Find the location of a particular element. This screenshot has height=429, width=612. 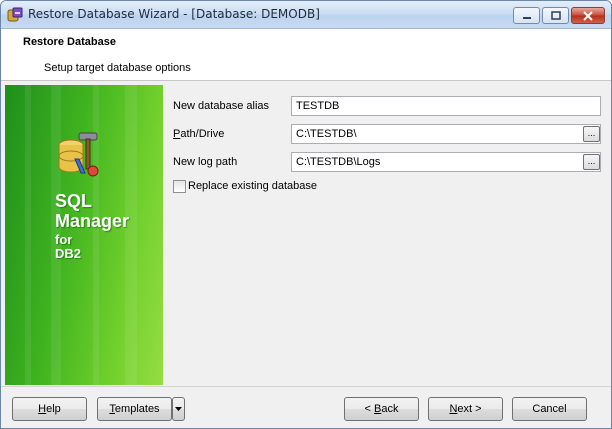

next-button: Next > is located at coordinates (465, 409).